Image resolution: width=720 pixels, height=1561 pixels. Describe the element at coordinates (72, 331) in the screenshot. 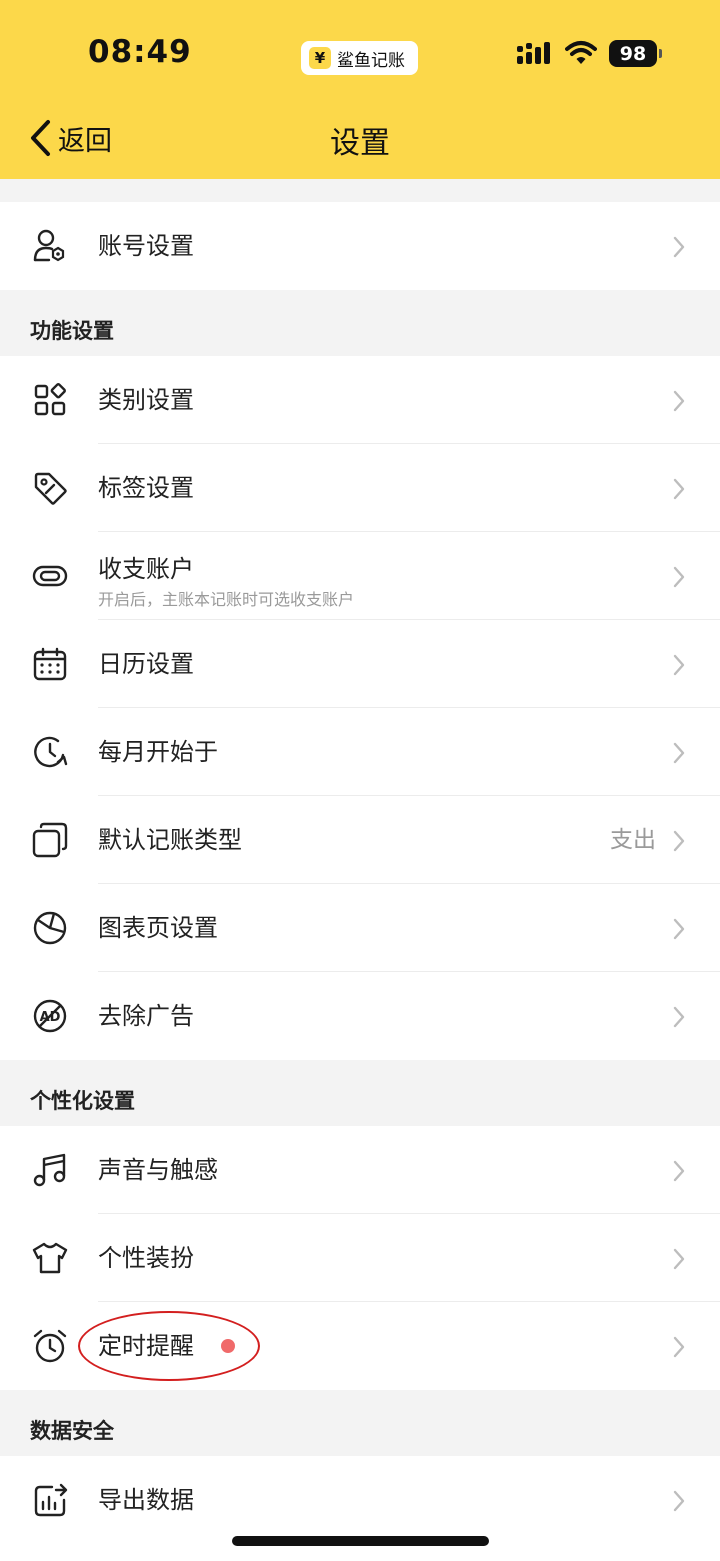

I see `section-title-function: 功能设置` at that location.